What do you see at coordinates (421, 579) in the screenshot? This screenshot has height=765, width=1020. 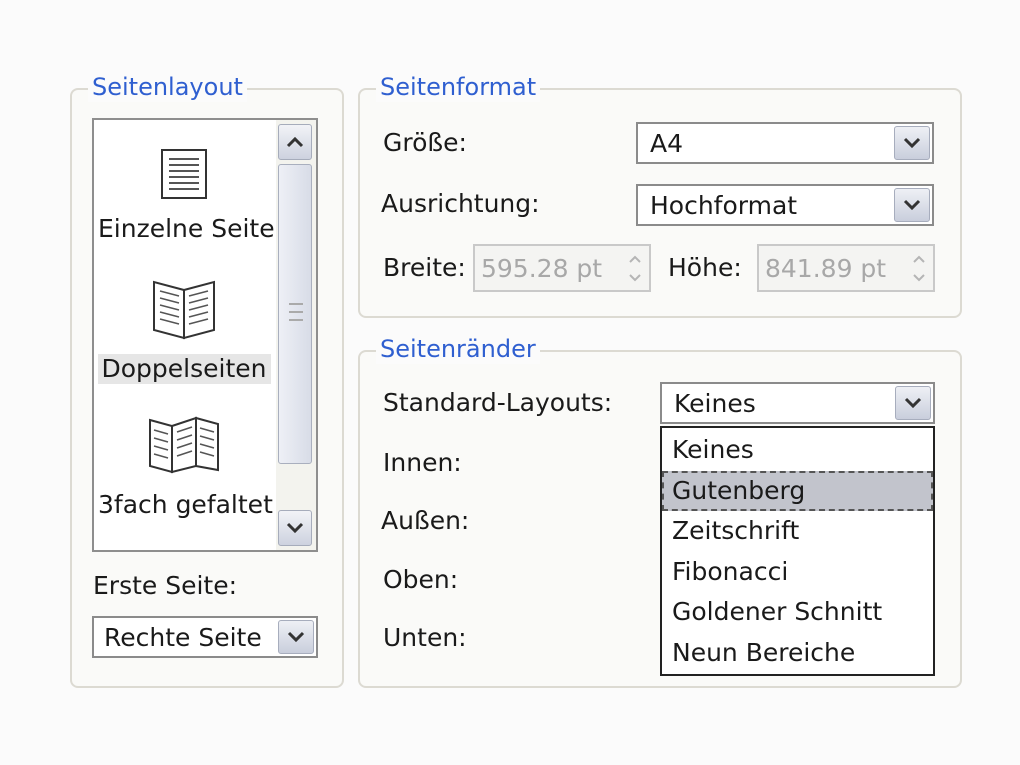 I see `top-margin-label: Oben:` at bounding box center [421, 579].